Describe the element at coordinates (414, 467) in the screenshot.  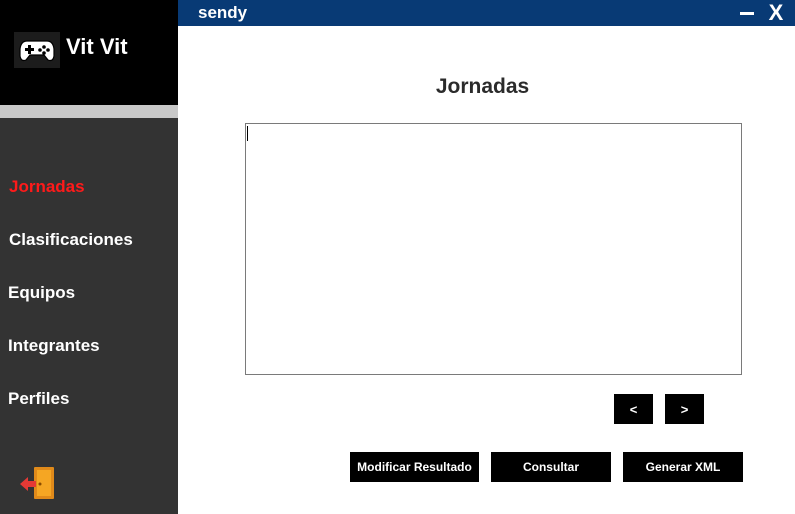
I see `modify-result-button: Modificar Resultado` at that location.